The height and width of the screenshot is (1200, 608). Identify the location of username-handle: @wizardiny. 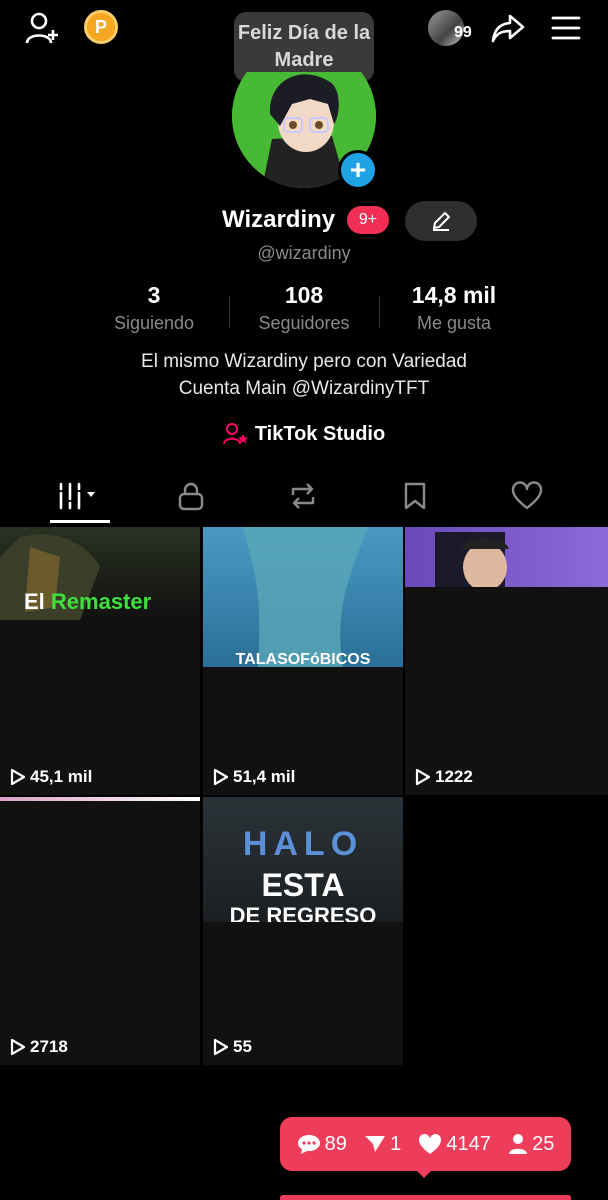
(304, 253).